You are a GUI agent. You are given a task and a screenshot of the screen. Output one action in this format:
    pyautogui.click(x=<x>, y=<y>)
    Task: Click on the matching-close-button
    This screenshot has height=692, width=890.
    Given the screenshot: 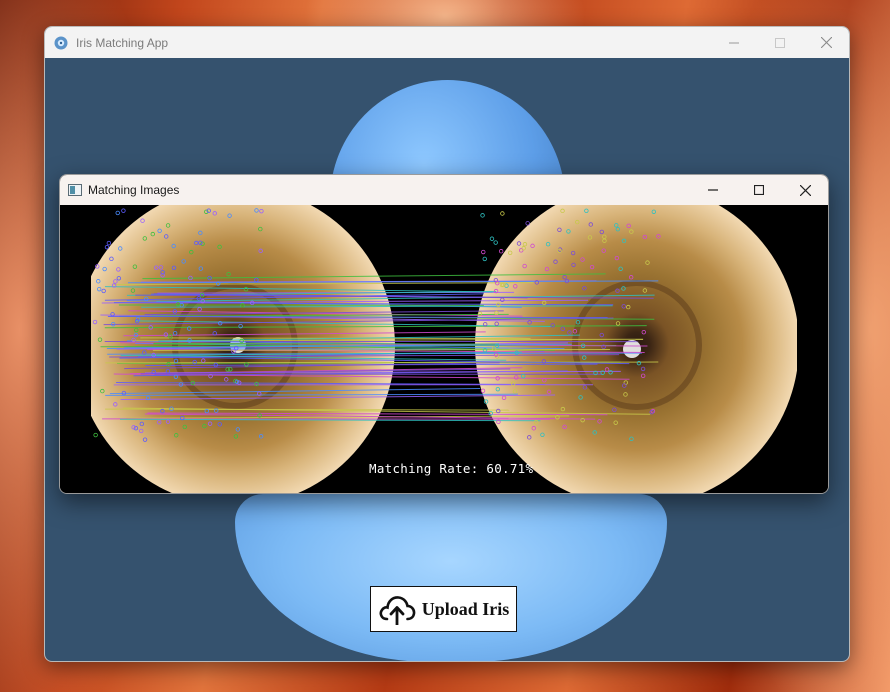 What is the action you would take?
    pyautogui.click(x=805, y=190)
    